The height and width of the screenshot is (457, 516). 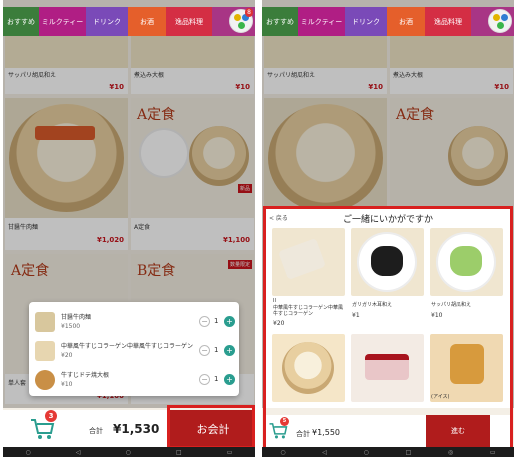 What do you see at coordinates (85, 375) in the screenshot?
I see `cart-item-name: 牛すじドテ焼大根` at bounding box center [85, 375].